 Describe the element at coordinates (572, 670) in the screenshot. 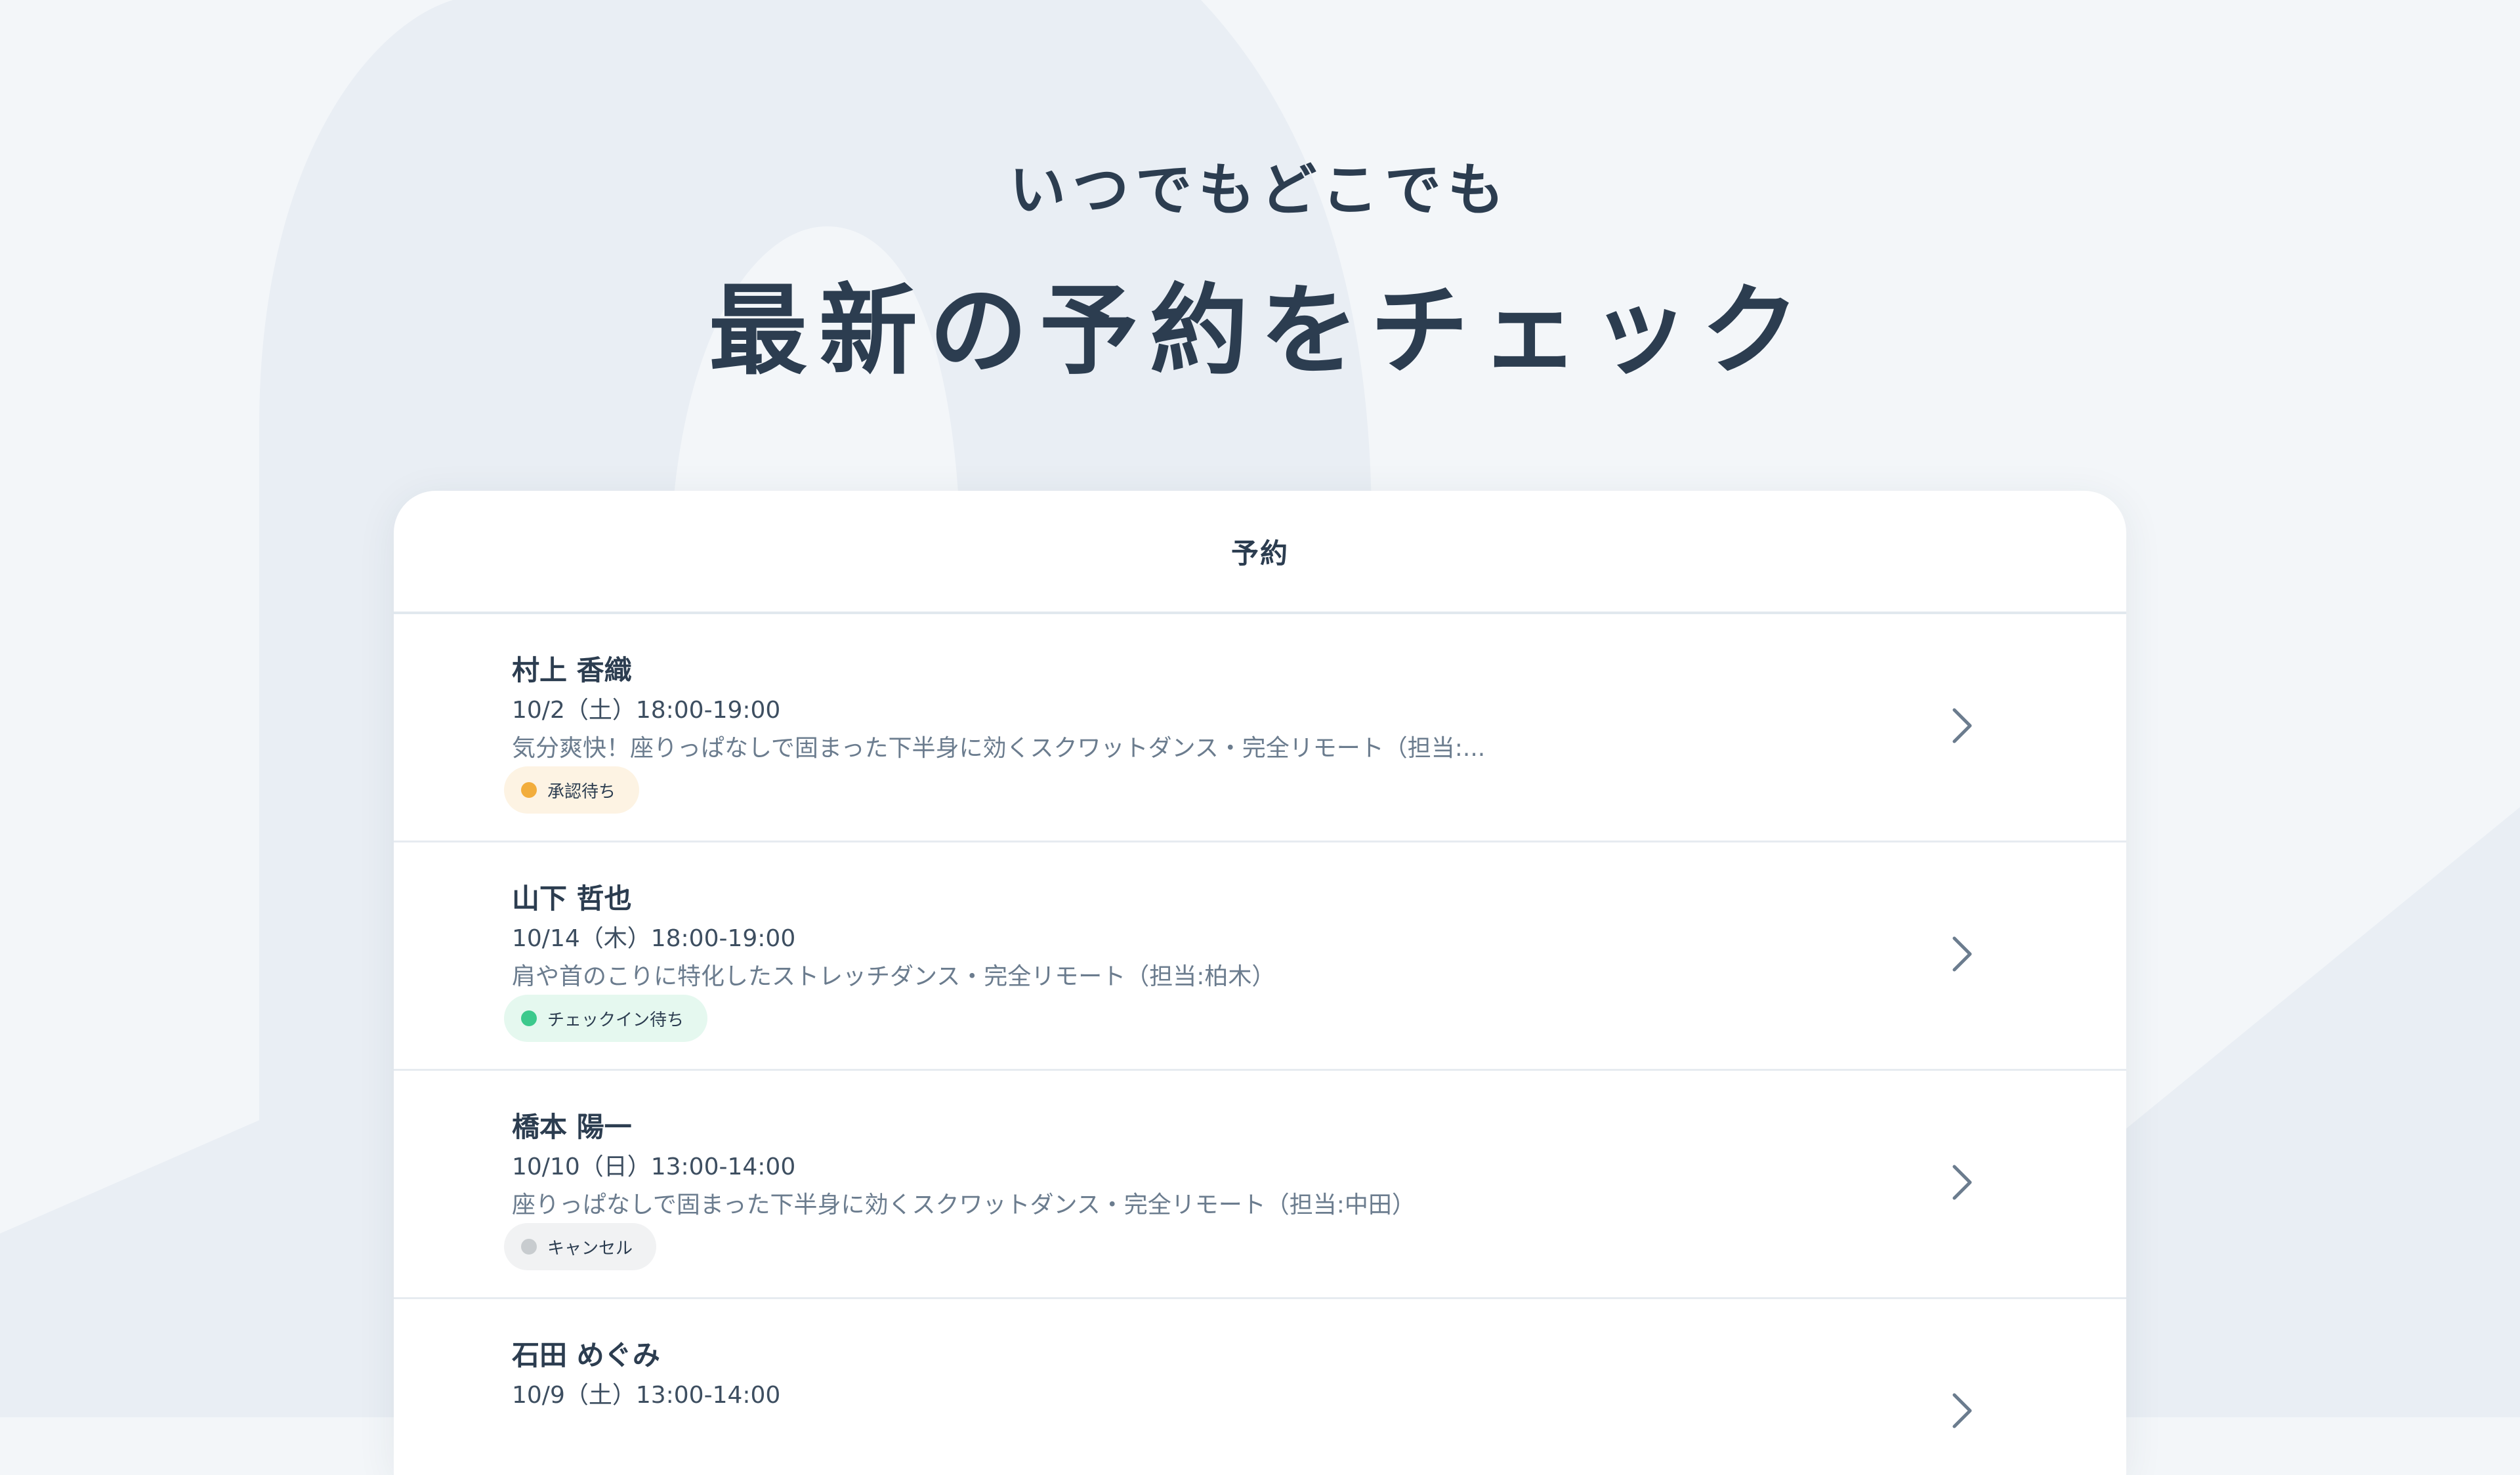

I see `customer-name: 村上 香織` at that location.